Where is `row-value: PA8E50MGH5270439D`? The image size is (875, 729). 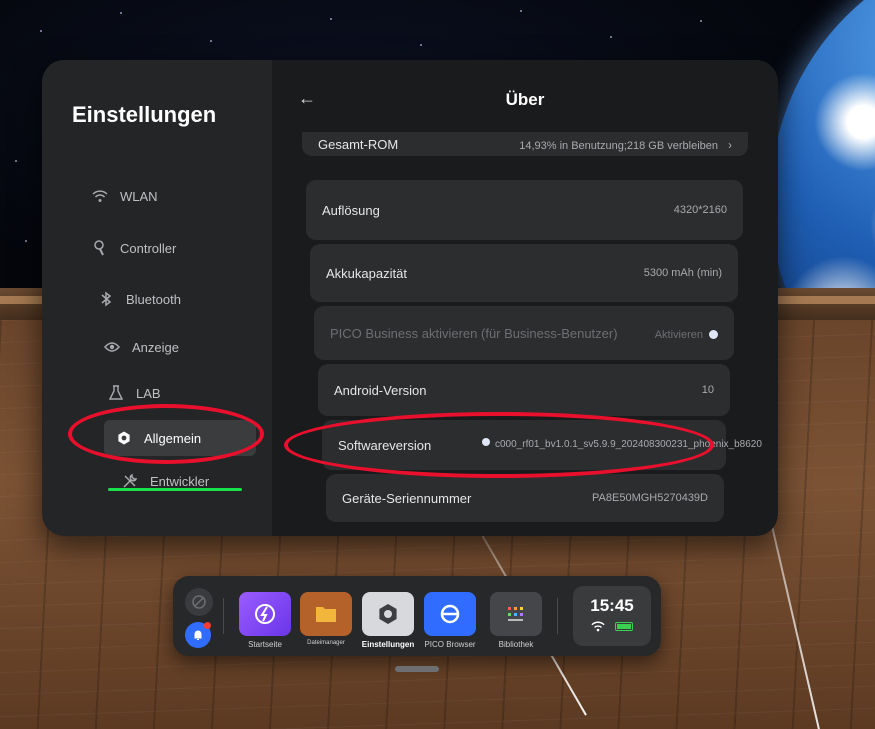
row-value: PA8E50MGH5270439D is located at coordinates (650, 498).